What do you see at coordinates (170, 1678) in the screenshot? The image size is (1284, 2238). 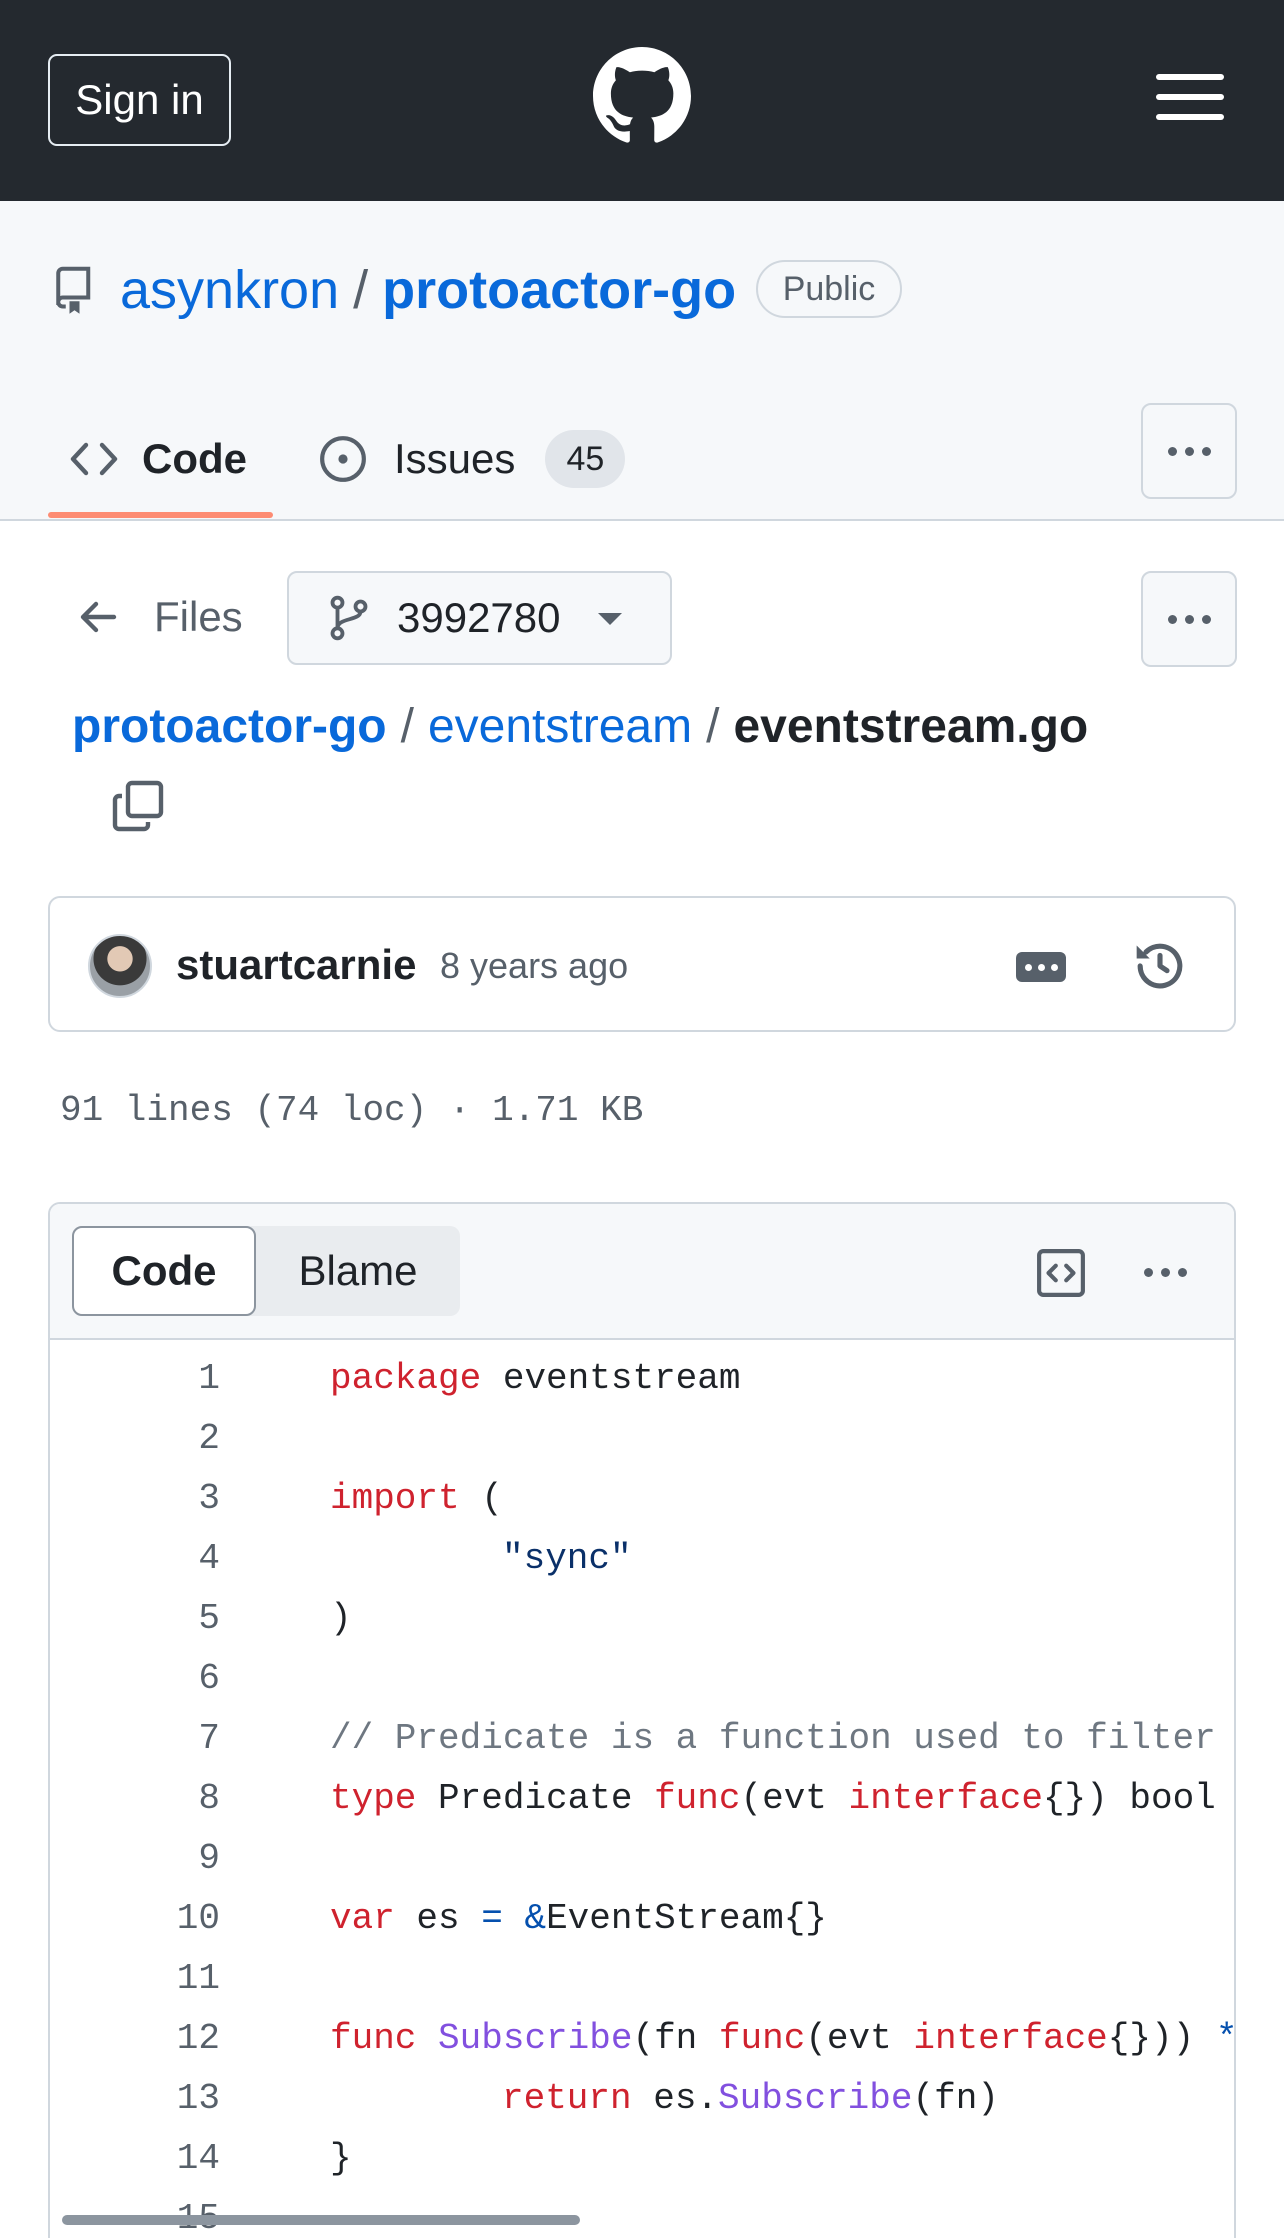 I see `line-number: 6` at bounding box center [170, 1678].